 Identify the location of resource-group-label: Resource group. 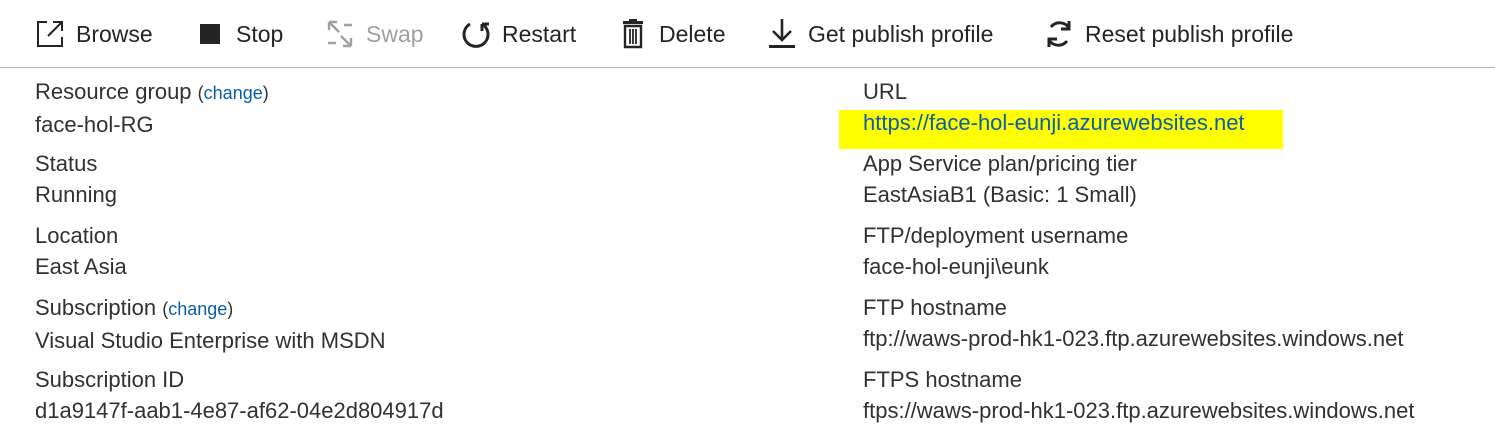
(113, 91).